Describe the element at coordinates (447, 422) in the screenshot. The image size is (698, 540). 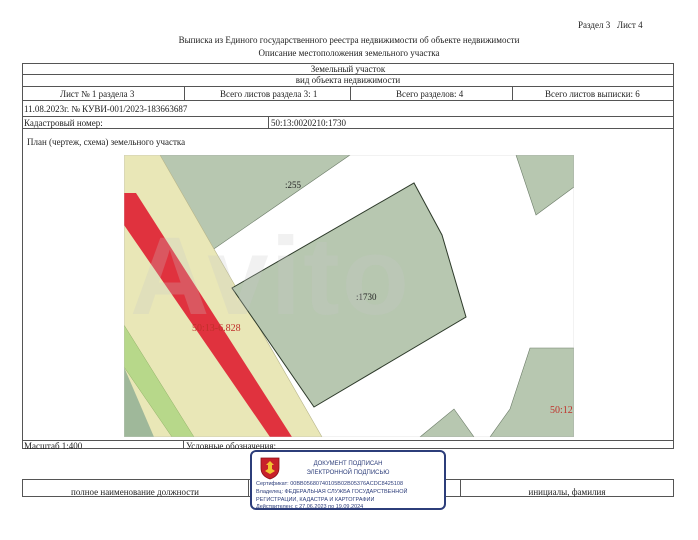
I see `parcel-bottom-middle` at that location.